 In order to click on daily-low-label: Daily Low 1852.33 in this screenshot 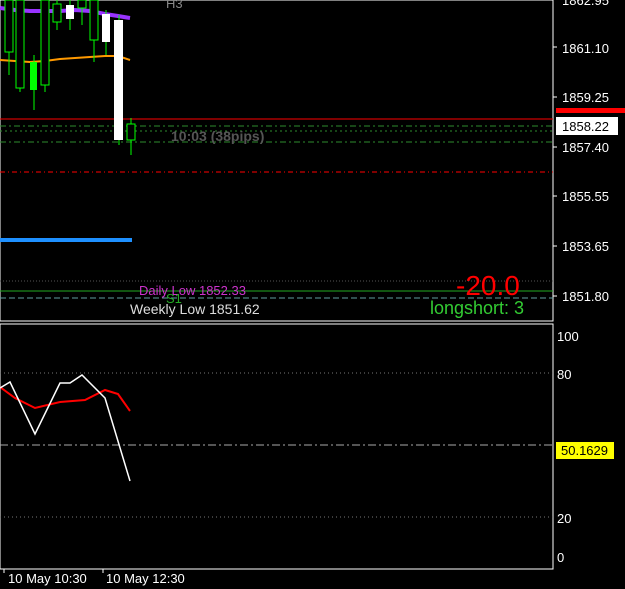, I will do `click(192, 290)`.